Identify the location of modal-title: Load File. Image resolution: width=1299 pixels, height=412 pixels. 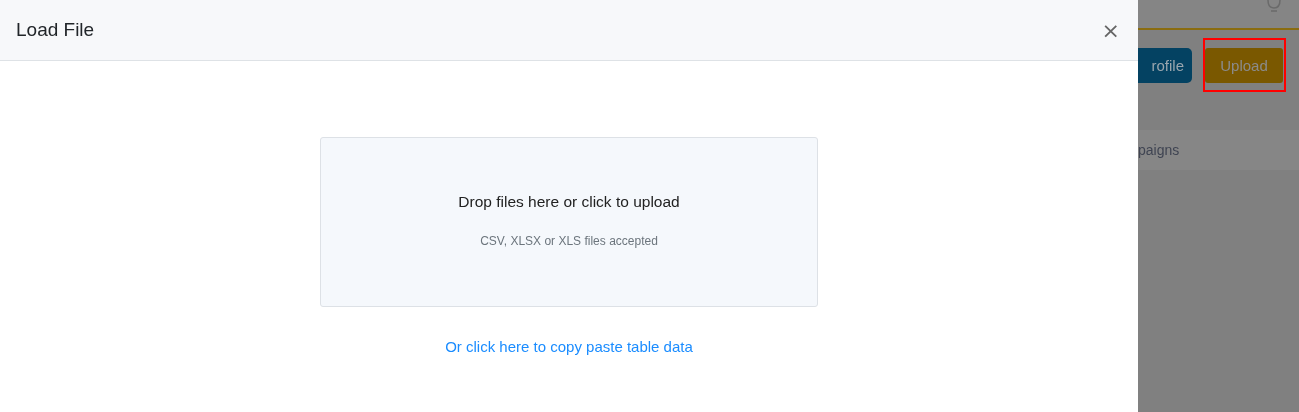
(55, 30).